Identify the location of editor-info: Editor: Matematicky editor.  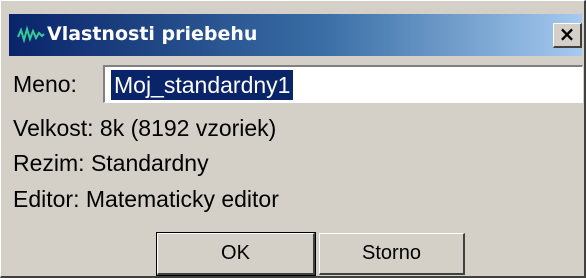
(146, 199).